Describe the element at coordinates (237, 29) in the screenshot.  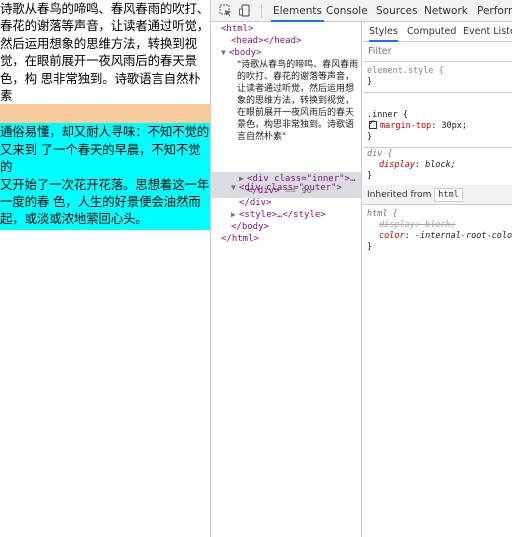
I see `node-html-open: <html>` at that location.